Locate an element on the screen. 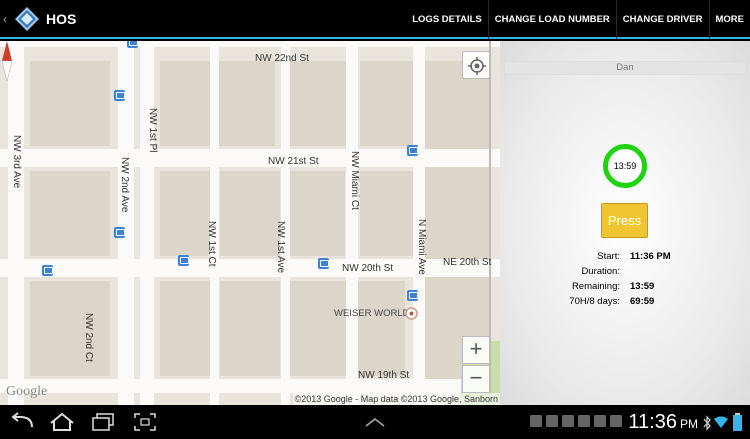 This screenshot has height=439, width=750. street-label: NW 19th St is located at coordinates (384, 375).